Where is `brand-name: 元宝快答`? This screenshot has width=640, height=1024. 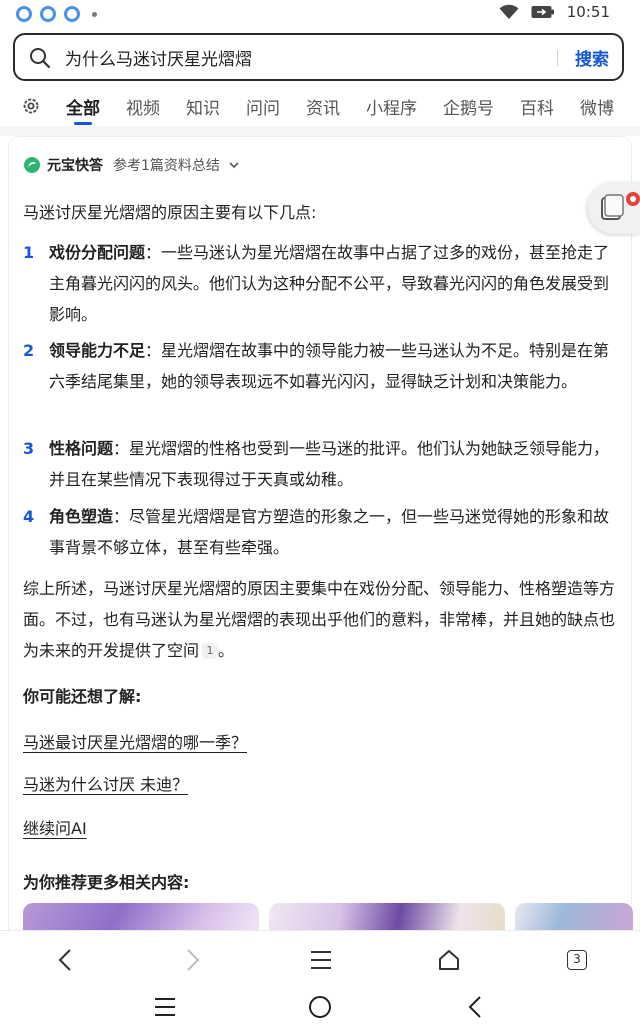
brand-name: 元宝快答 is located at coordinates (75, 166).